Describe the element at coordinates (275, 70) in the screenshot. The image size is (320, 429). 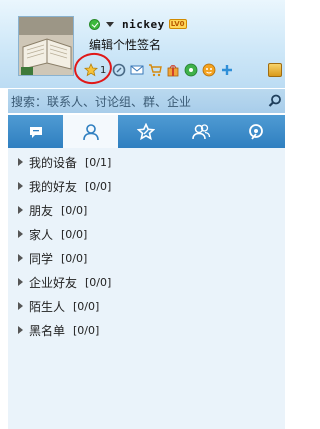
I see `toolbox-icon` at that location.